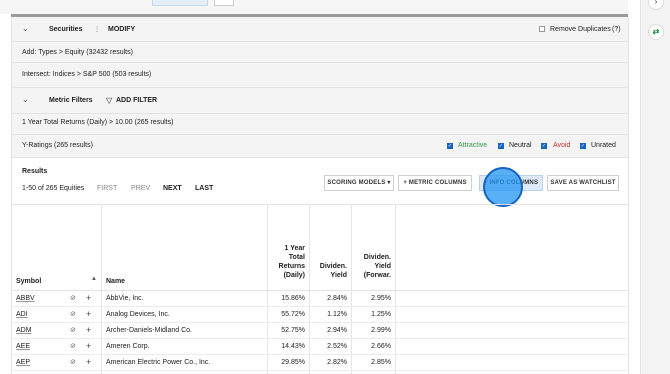 This screenshot has height=374, width=670. I want to click on column-header-symbol: Symbol, so click(28, 281).